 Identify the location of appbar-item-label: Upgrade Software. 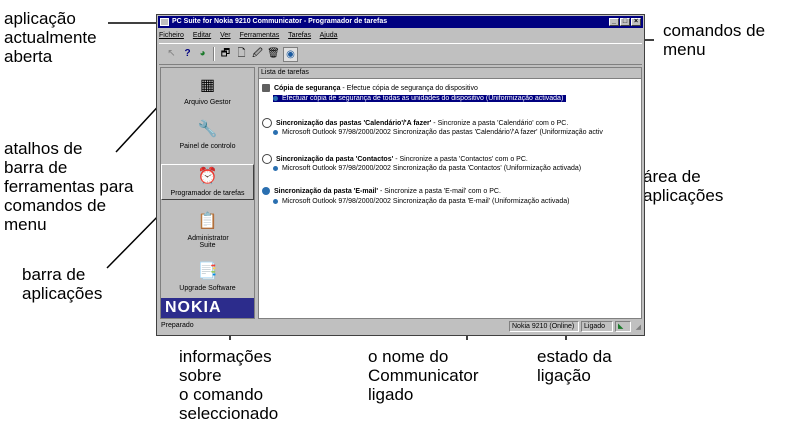
(207, 288).